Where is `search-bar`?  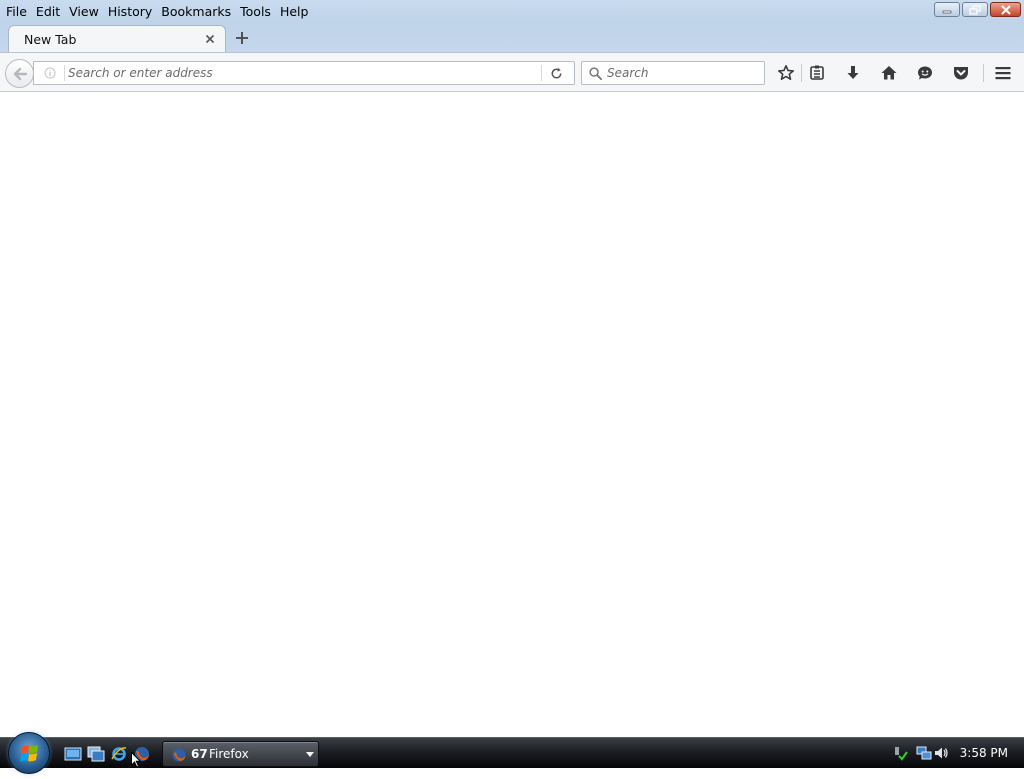
search-bar is located at coordinates (673, 73).